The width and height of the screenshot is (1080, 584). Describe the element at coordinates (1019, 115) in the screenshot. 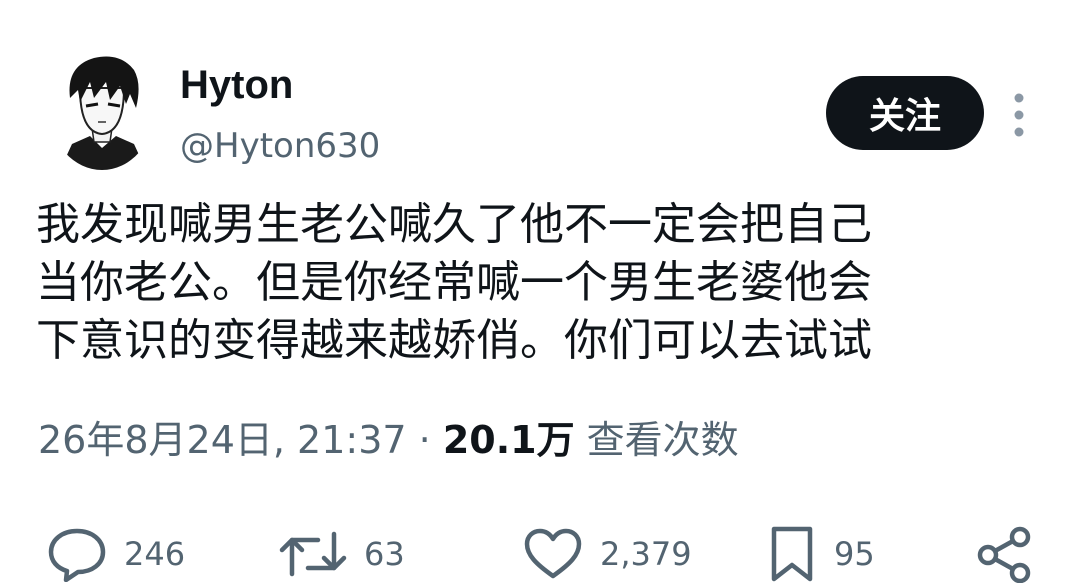

I see `vertical-ellipsis-icon` at that location.